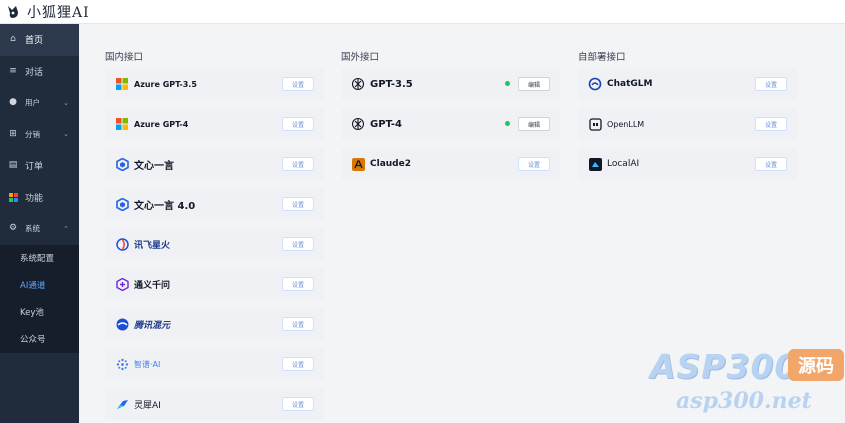 This screenshot has width=845, height=423. Describe the element at coordinates (34, 41) in the screenshot. I see `sidebar-item-label: 首页` at that location.